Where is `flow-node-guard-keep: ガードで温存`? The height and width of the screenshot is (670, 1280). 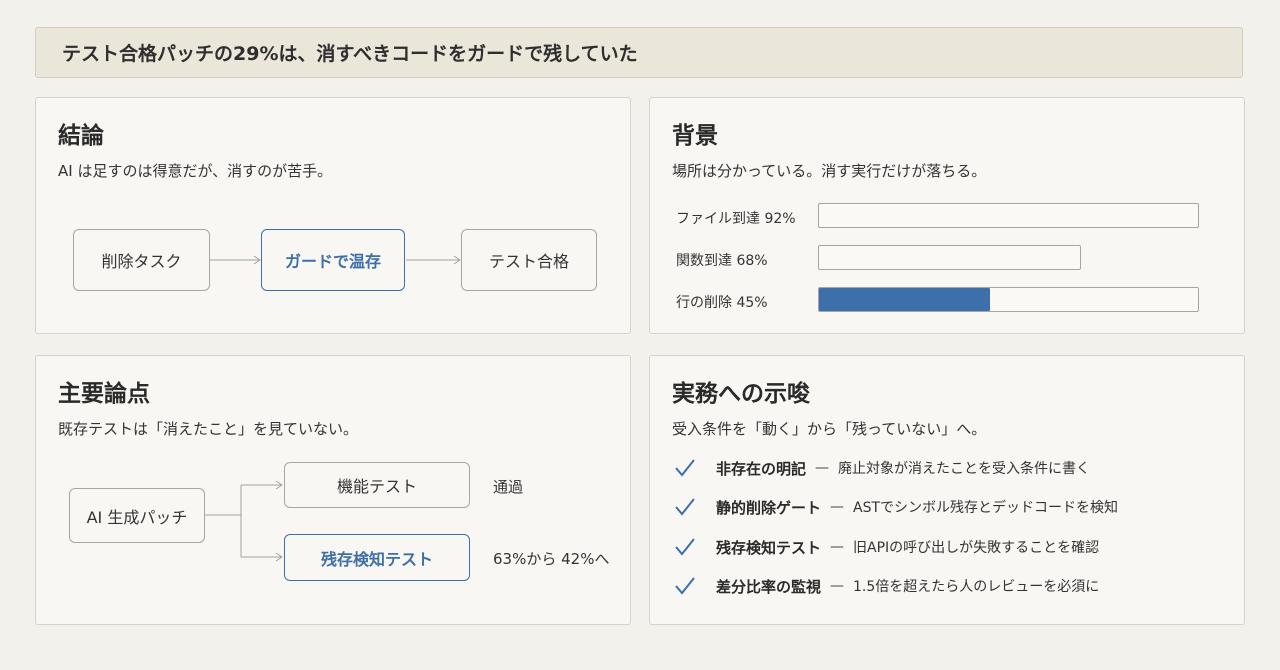
flow-node-guard-keep: ガードで温存 is located at coordinates (333, 260).